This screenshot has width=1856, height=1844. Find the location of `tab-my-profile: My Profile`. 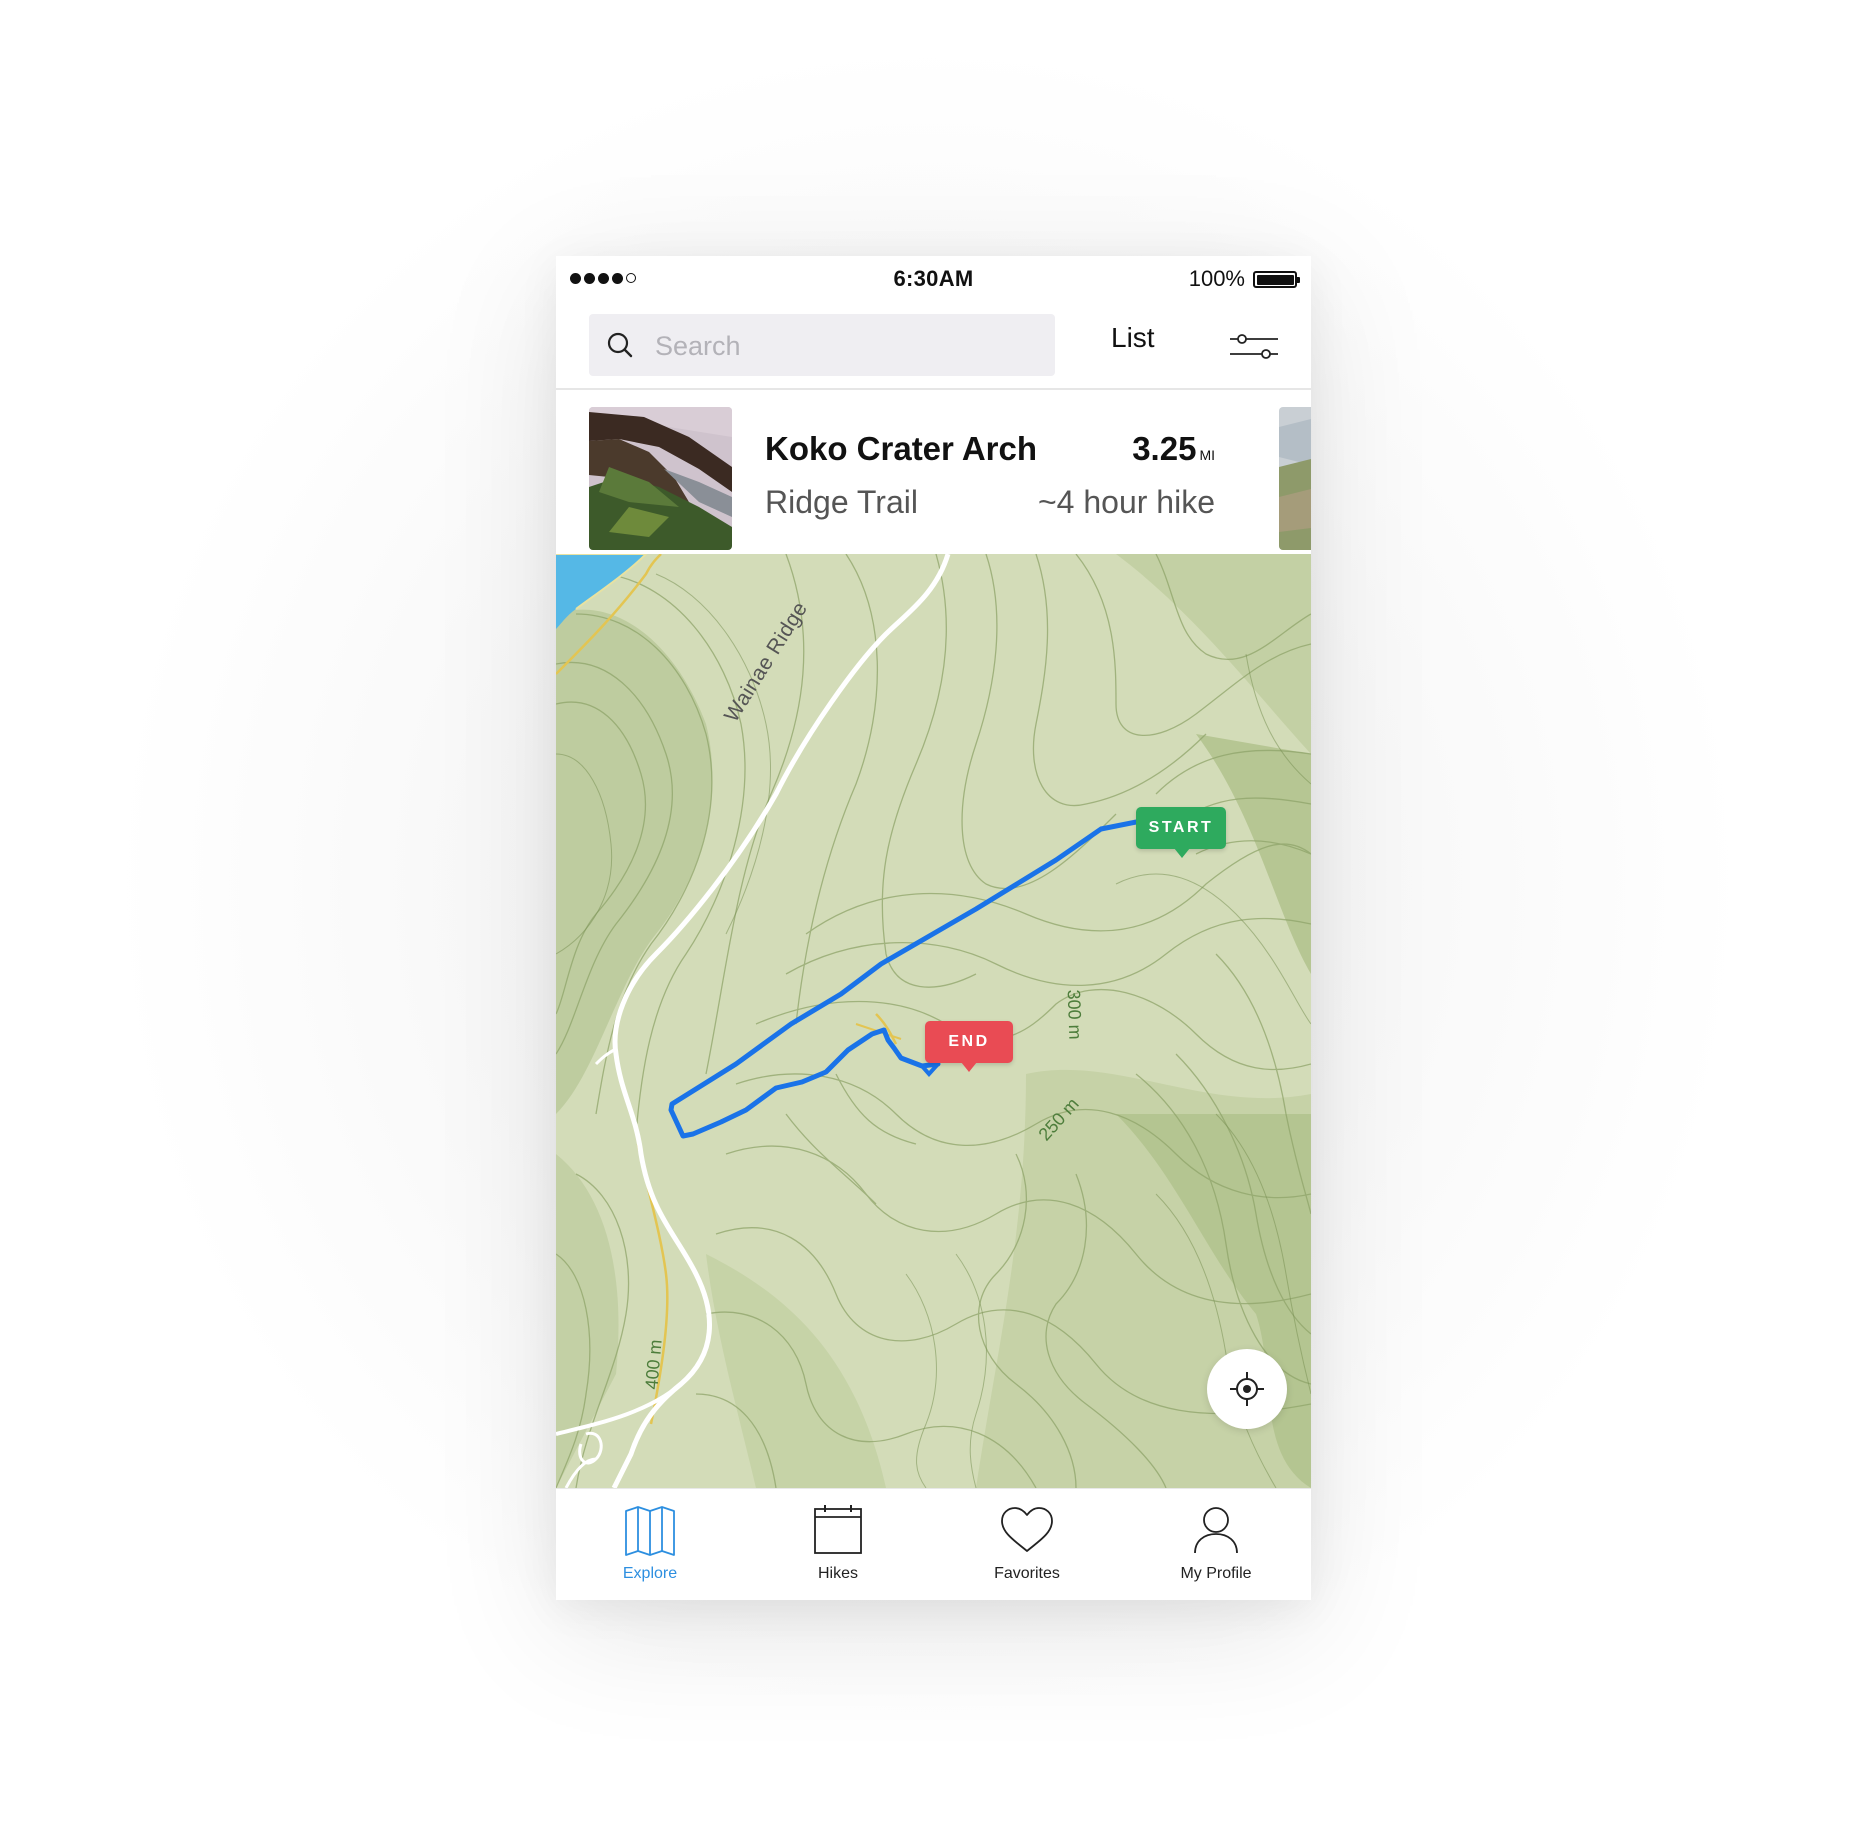

tab-my-profile: My Profile is located at coordinates (1216, 1544).